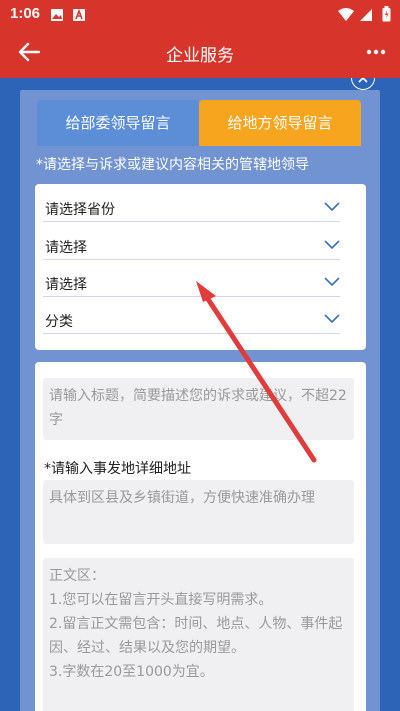 This screenshot has width=400, height=711. I want to click on status-time: 1:06, so click(25, 13).